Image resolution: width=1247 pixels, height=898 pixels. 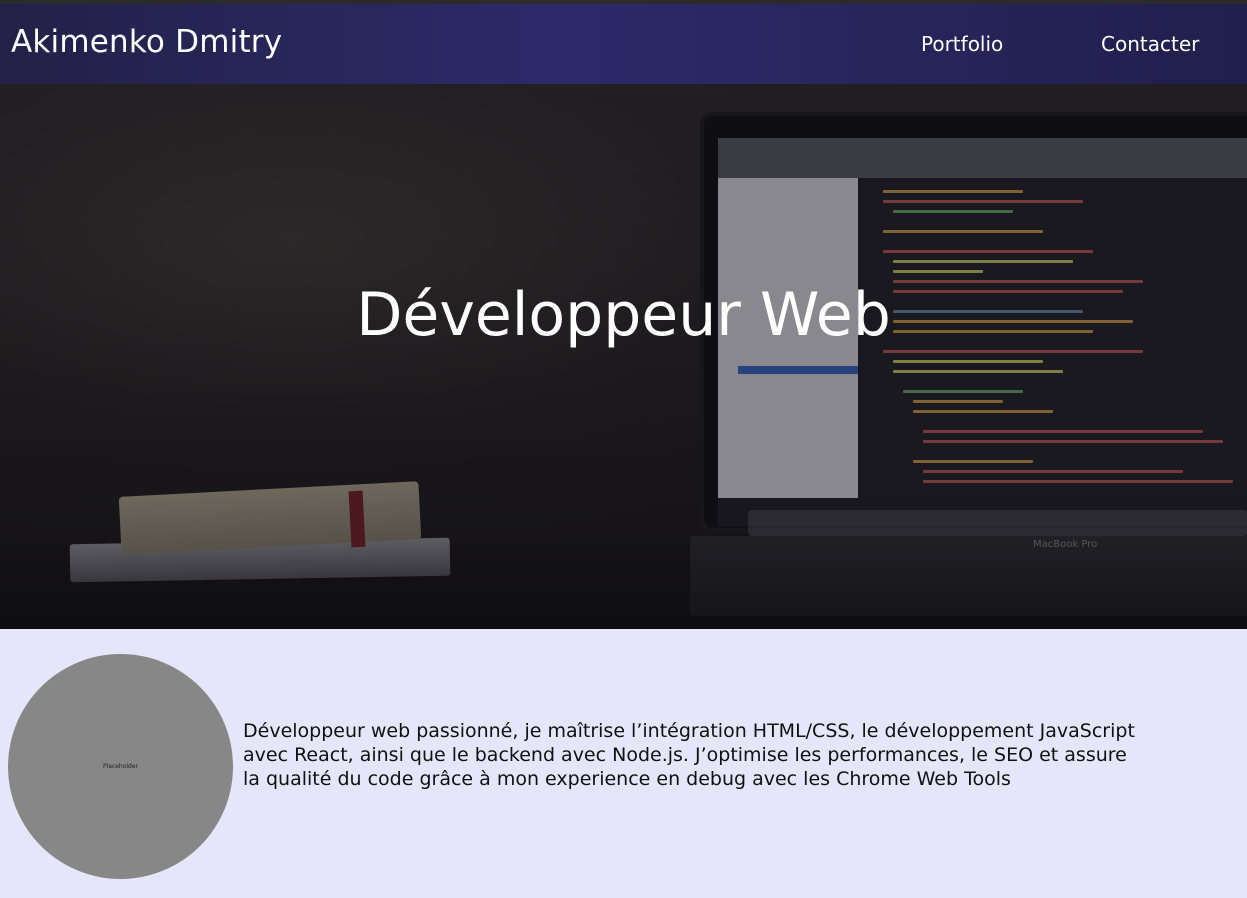 I want to click on avatar-placeholder-label: Placeholder, so click(x=120, y=766).